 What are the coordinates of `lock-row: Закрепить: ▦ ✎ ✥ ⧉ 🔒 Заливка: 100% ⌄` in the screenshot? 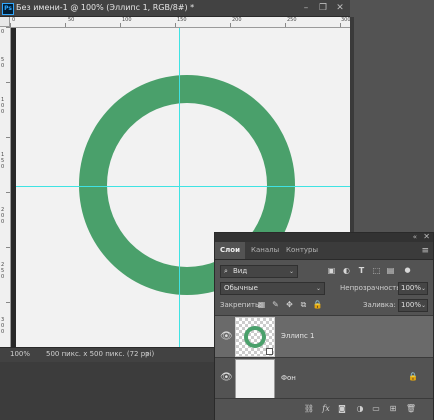 It's located at (324, 305).